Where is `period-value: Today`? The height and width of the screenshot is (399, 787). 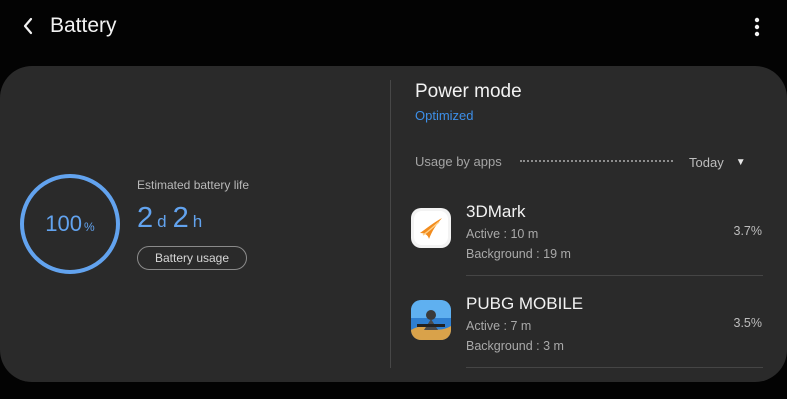
period-value: Today is located at coordinates (706, 162).